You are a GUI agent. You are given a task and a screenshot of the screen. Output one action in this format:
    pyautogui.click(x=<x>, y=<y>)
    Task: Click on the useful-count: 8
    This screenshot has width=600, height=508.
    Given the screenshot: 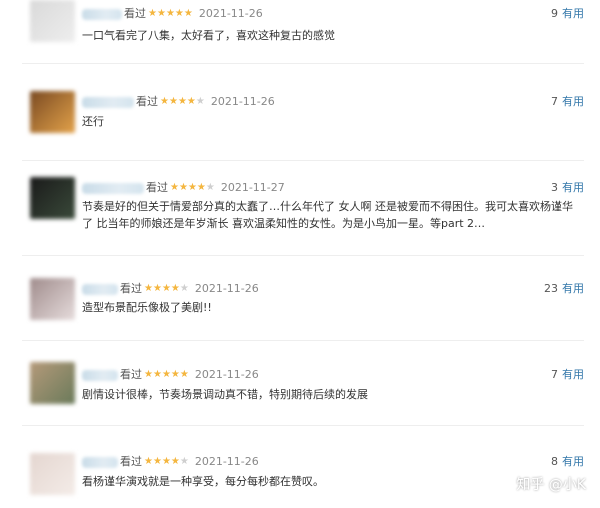 What is the action you would take?
    pyautogui.click(x=554, y=461)
    